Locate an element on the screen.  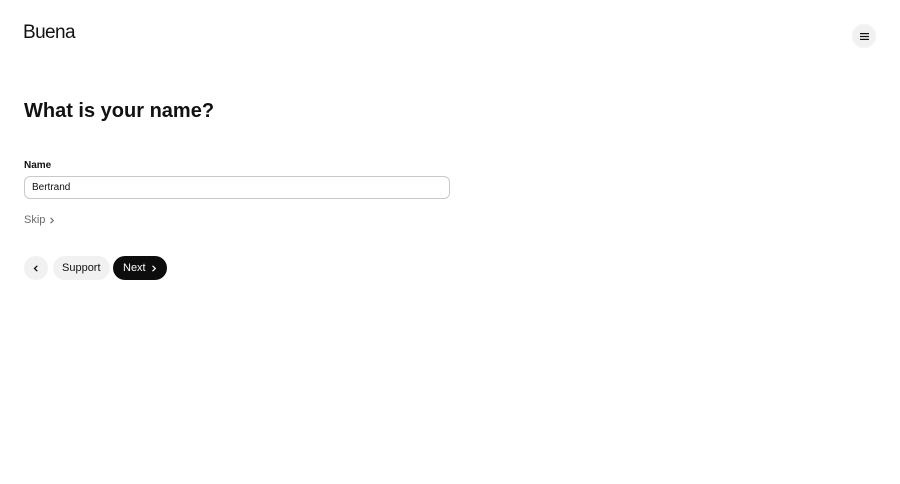
brand-logo: Buena is located at coordinates (49, 33).